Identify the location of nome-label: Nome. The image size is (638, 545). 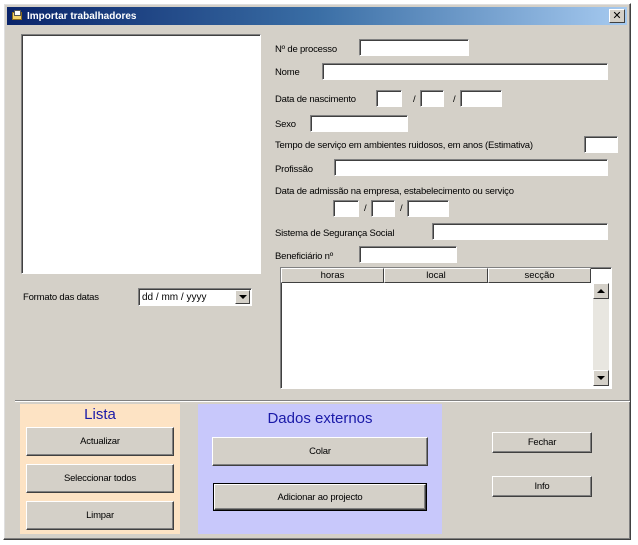
(287, 72).